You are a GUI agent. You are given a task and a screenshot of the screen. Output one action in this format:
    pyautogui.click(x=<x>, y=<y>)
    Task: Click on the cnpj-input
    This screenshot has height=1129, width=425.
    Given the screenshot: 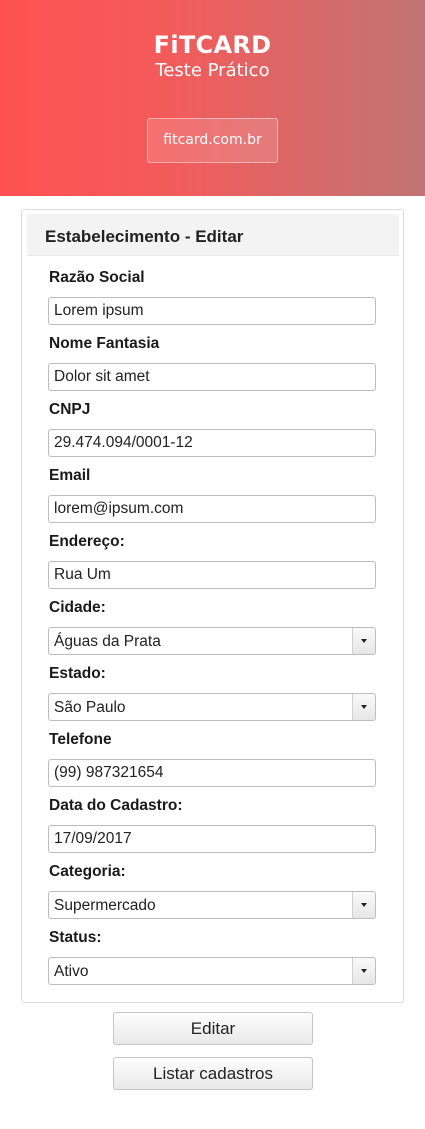 What is the action you would take?
    pyautogui.click(x=212, y=443)
    